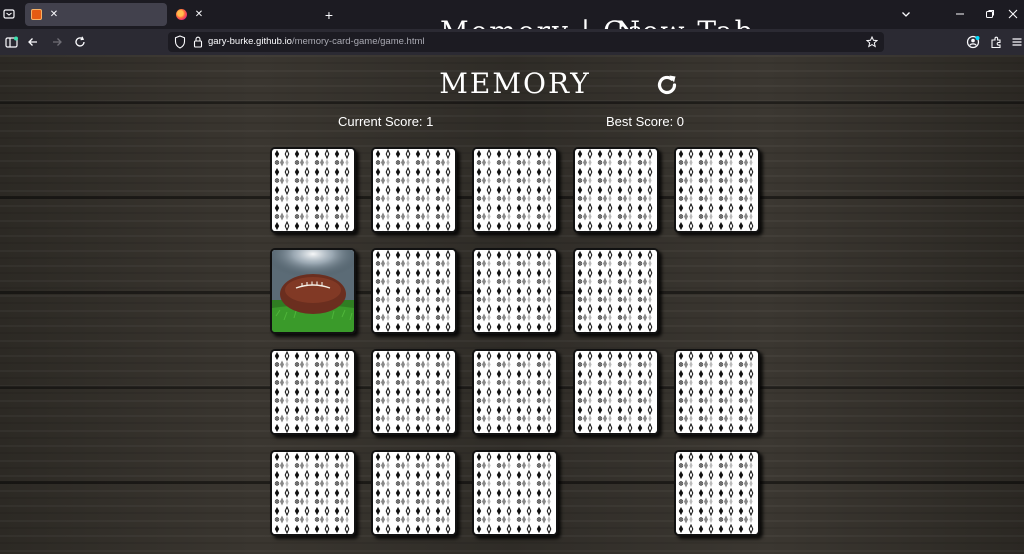 This screenshot has height=554, width=1024. I want to click on american-football-image, so click(313, 291).